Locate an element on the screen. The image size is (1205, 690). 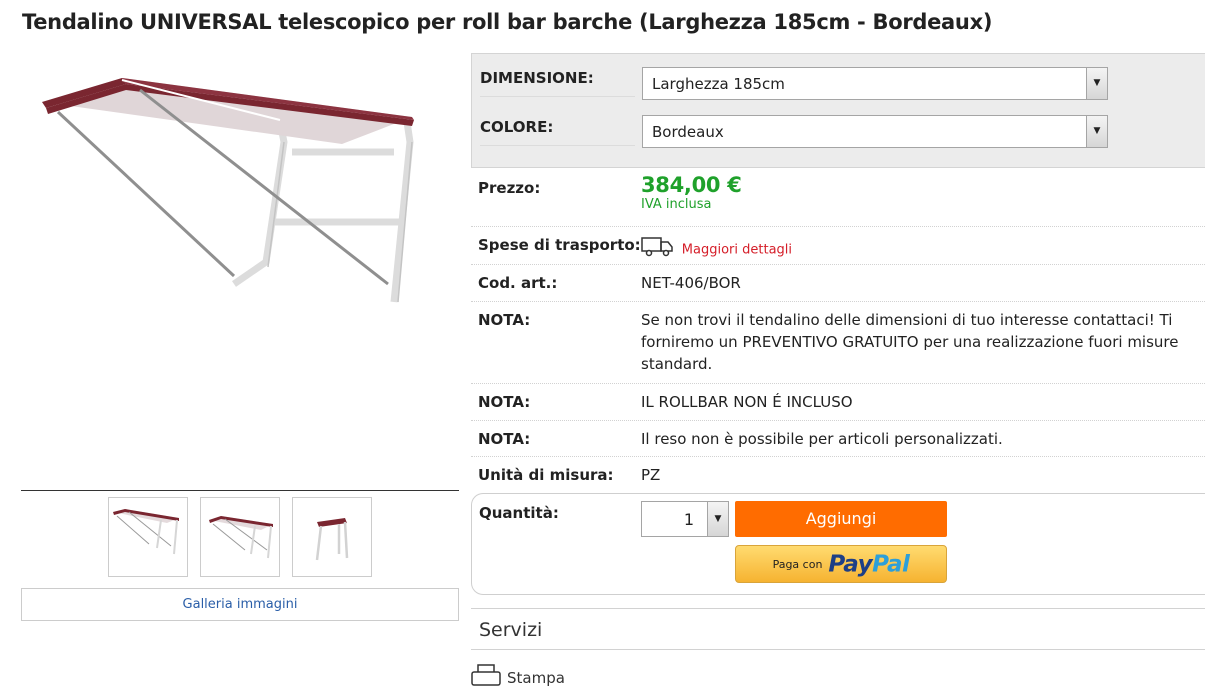
services-heading: Servizi is located at coordinates (511, 630).